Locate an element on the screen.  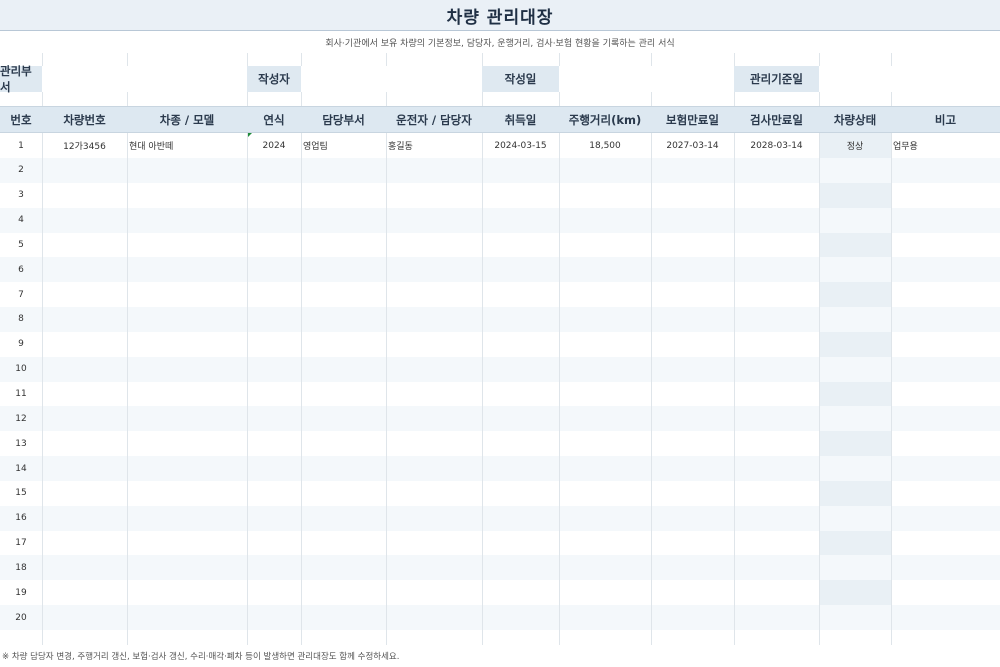
cell-driver: 홍길동 is located at coordinates (434, 145).